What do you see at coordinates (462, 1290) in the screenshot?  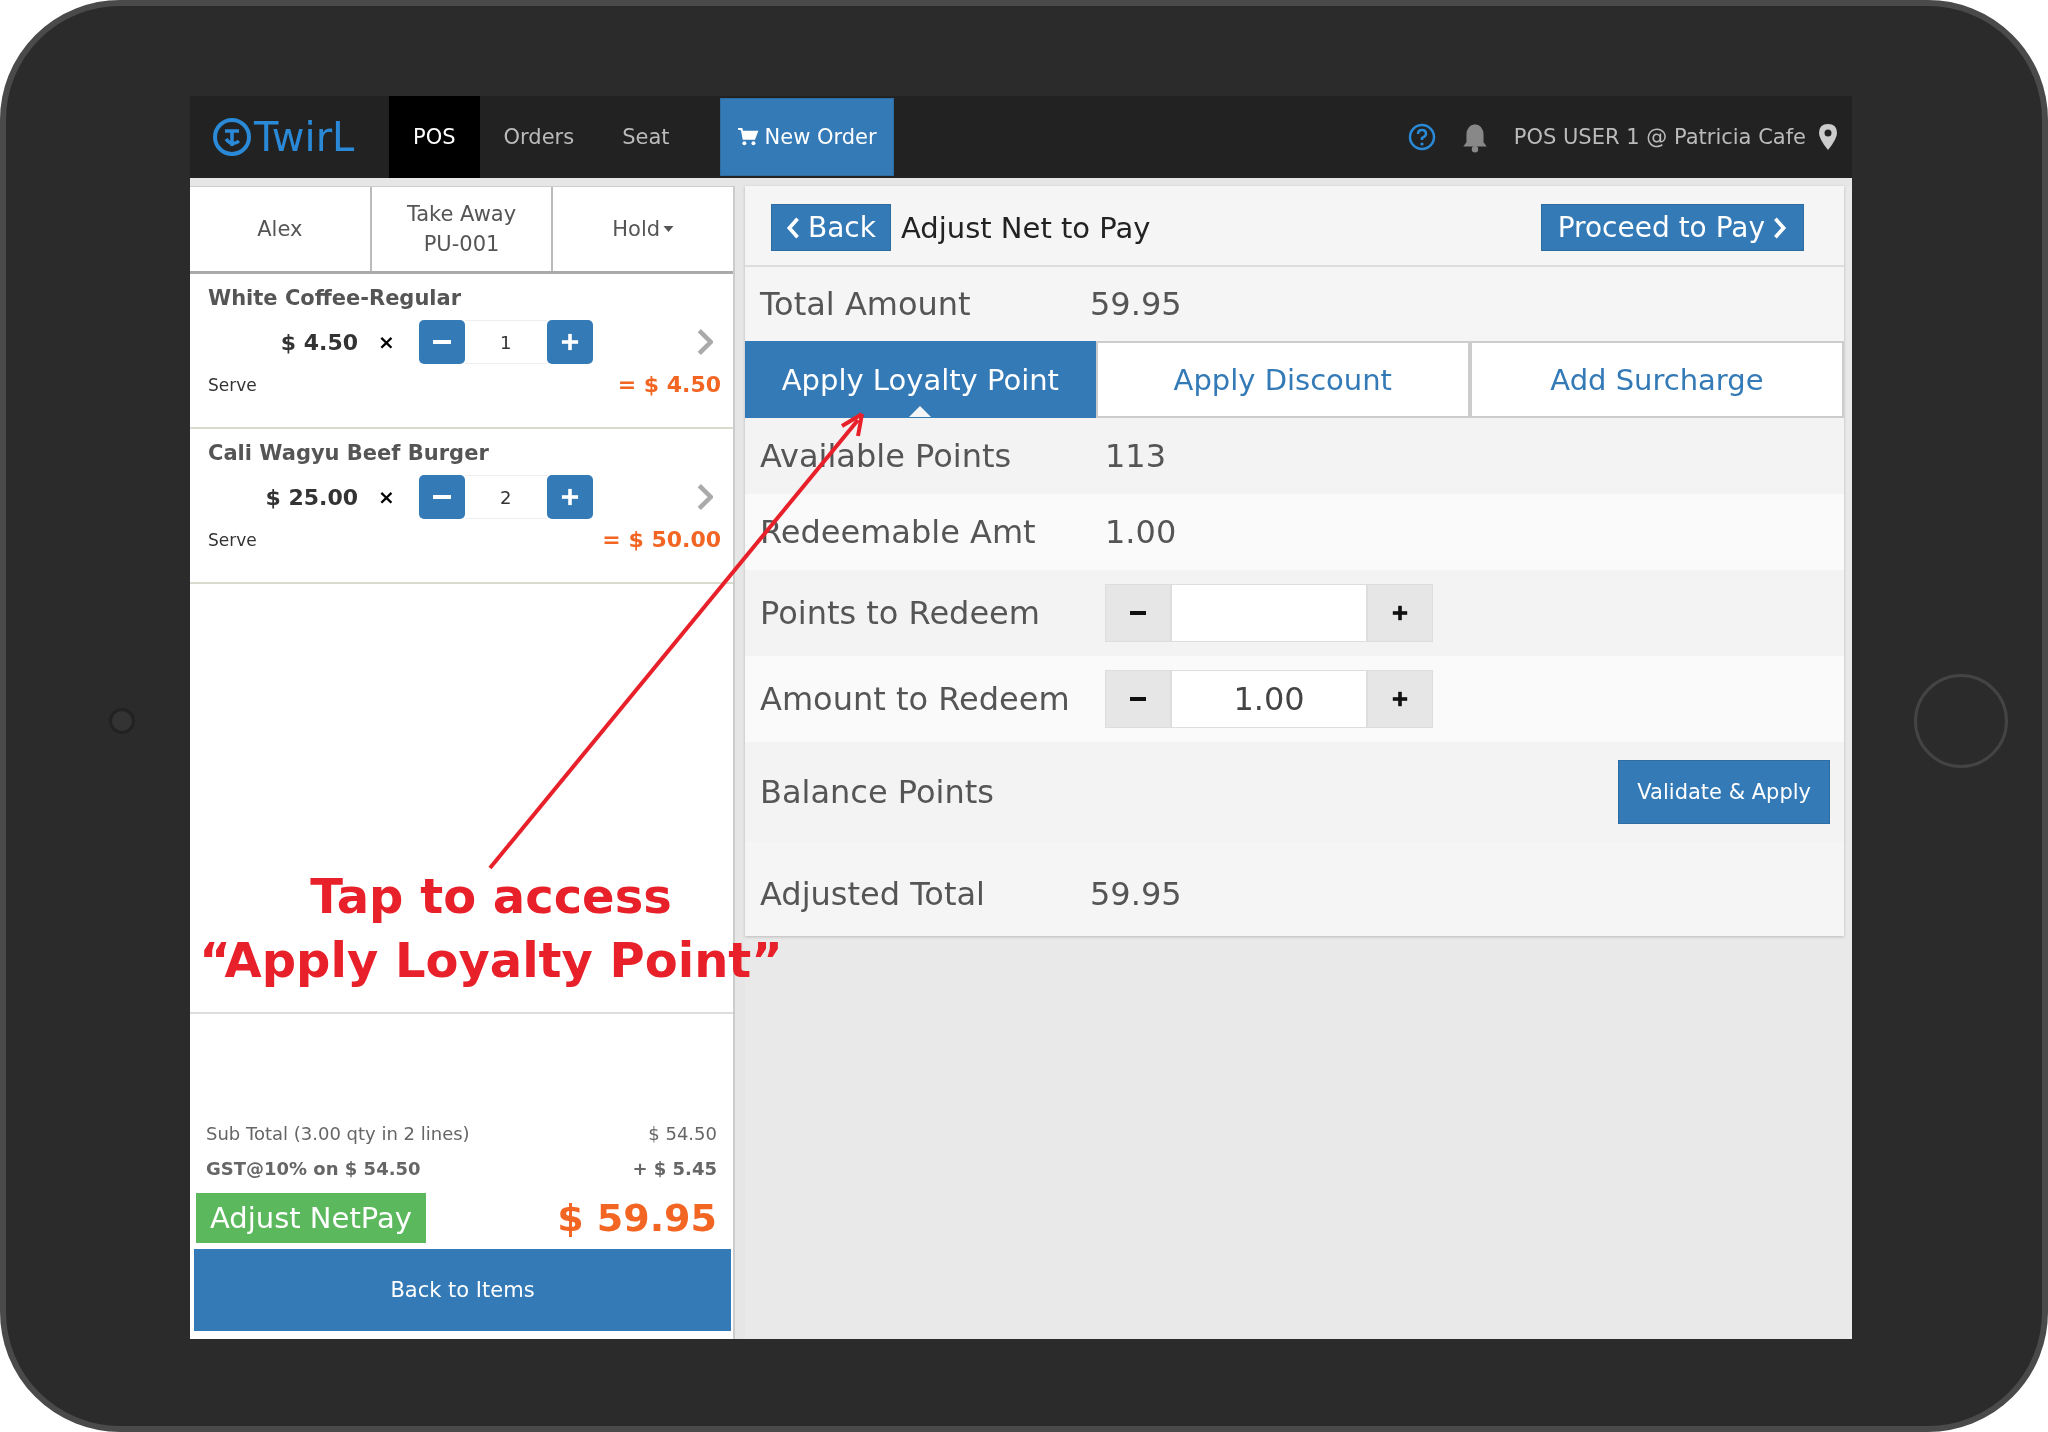 I see `back-to-items-button: Back to Items` at bounding box center [462, 1290].